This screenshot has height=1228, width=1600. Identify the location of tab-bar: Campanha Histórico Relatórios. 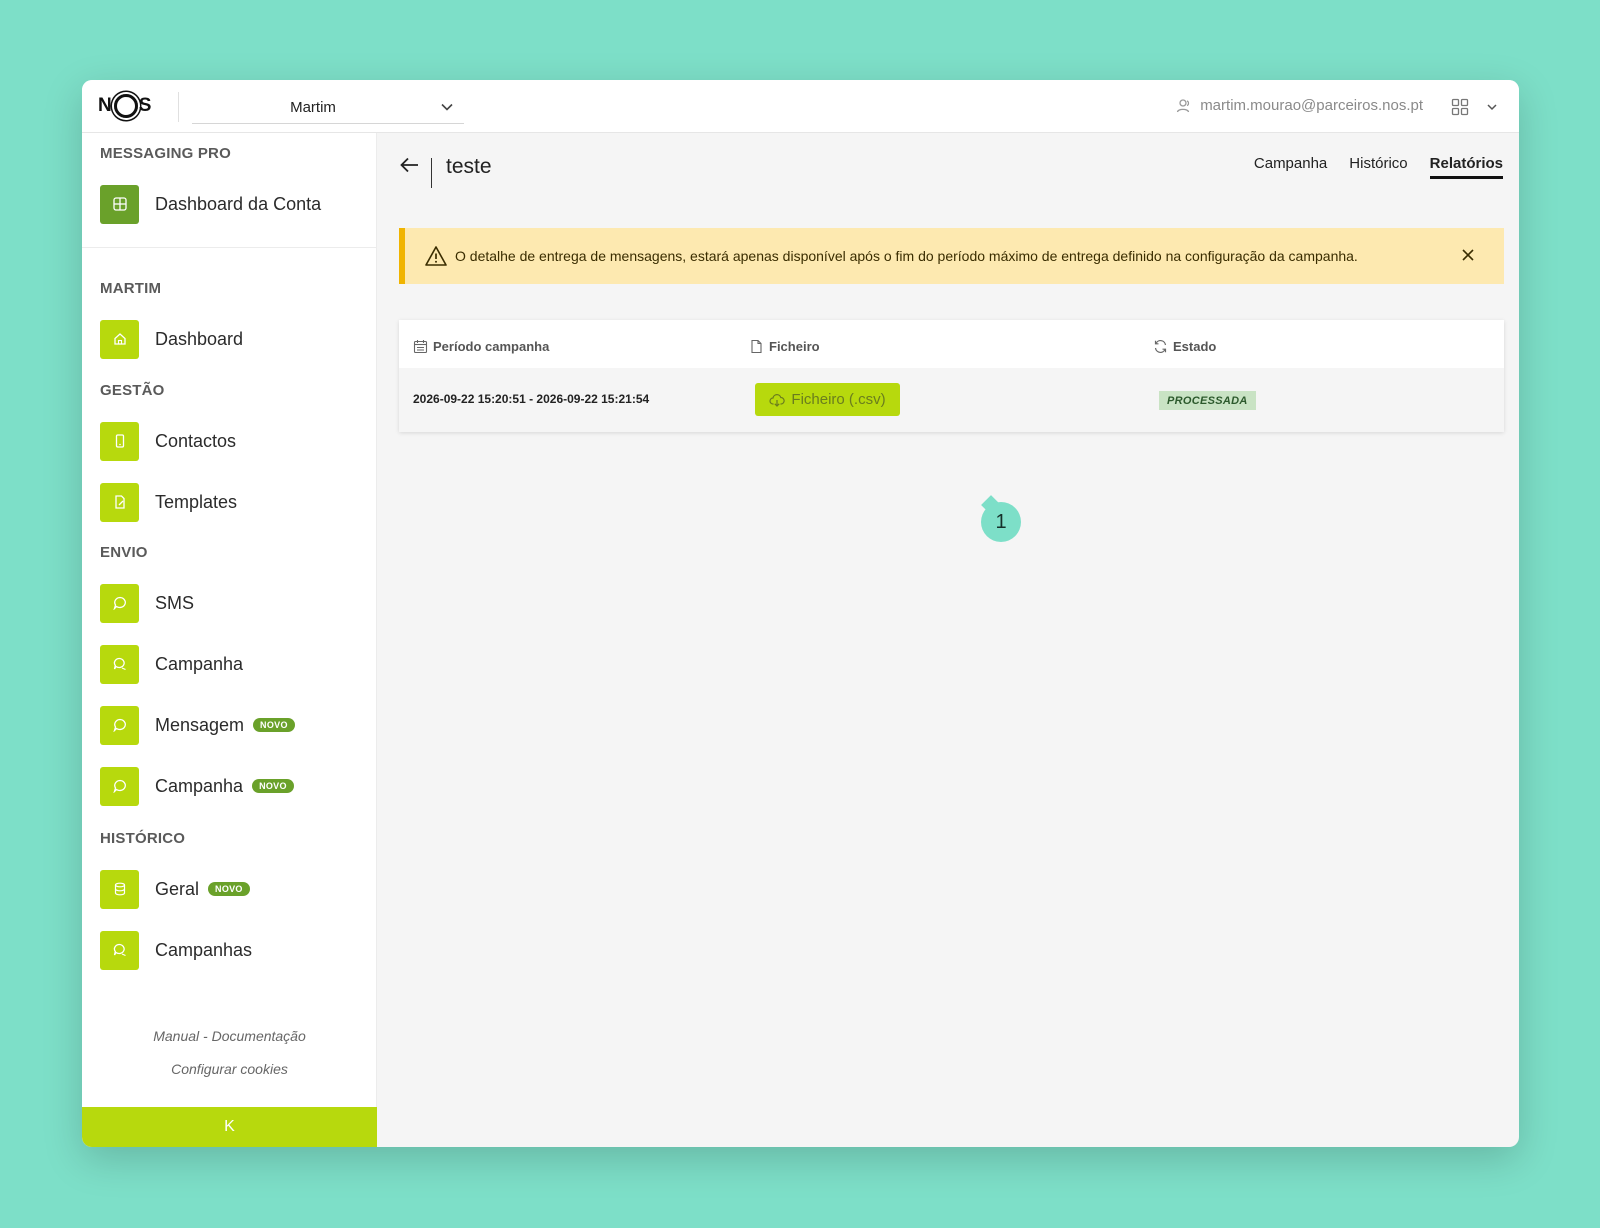
(1378, 167).